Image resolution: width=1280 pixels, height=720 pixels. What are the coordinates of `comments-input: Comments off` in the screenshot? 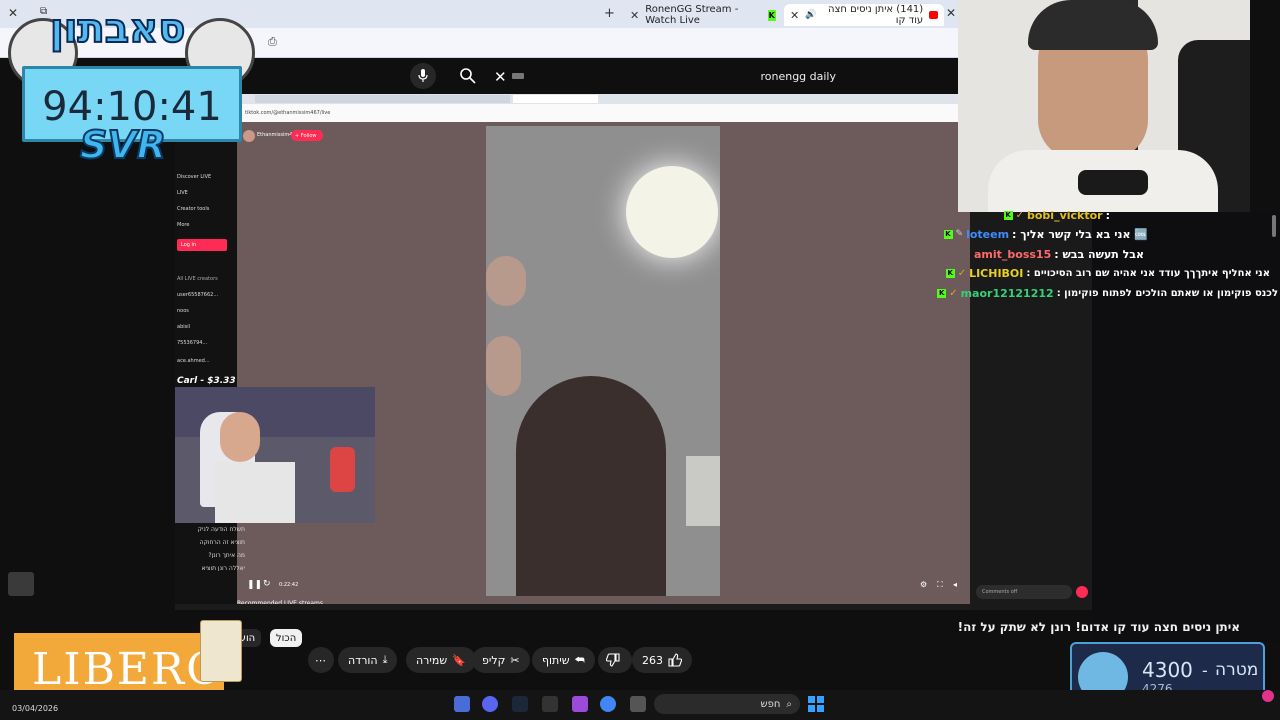 It's located at (1024, 592).